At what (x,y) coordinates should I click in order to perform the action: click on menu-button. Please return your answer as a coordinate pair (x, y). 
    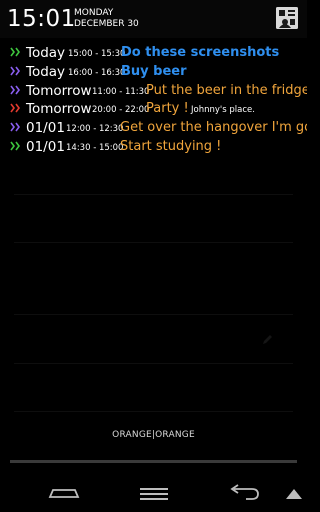
    Looking at the image, I should click on (154, 493).